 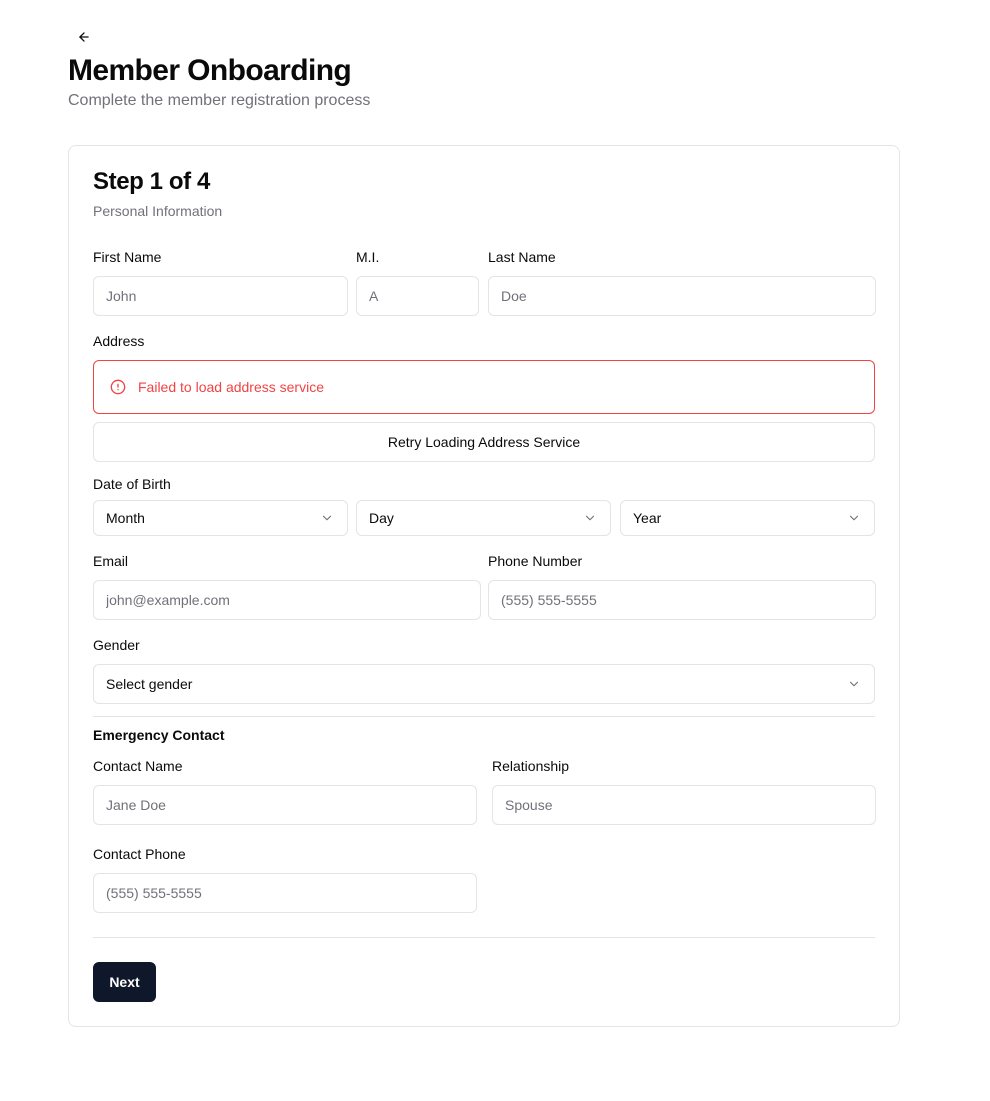 I want to click on contact-phone-input, so click(x=285, y=893).